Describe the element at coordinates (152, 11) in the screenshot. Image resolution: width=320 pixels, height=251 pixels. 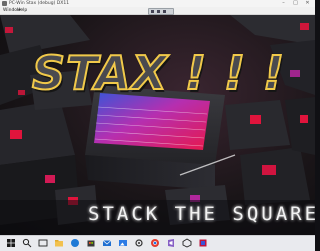
I see `pause-icon` at that location.